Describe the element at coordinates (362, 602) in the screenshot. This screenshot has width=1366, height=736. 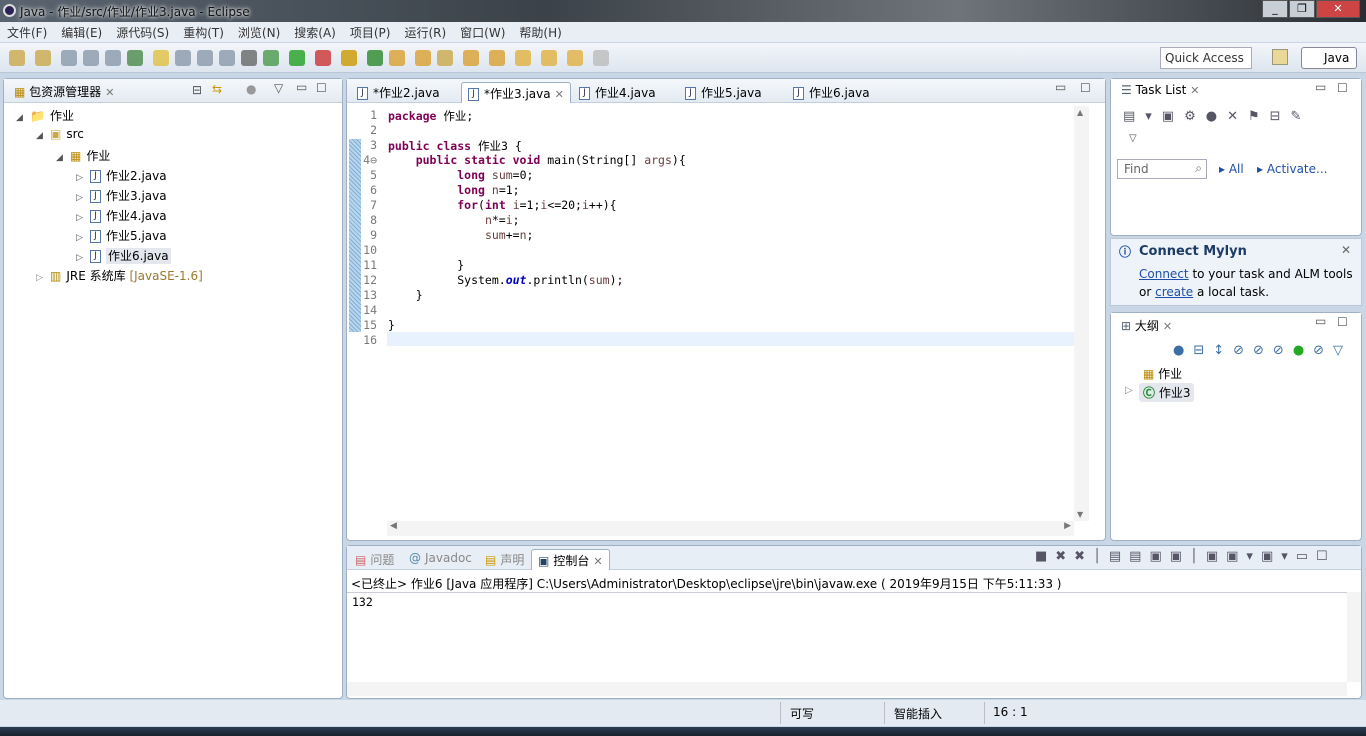
I see `console-output: 132` at that location.